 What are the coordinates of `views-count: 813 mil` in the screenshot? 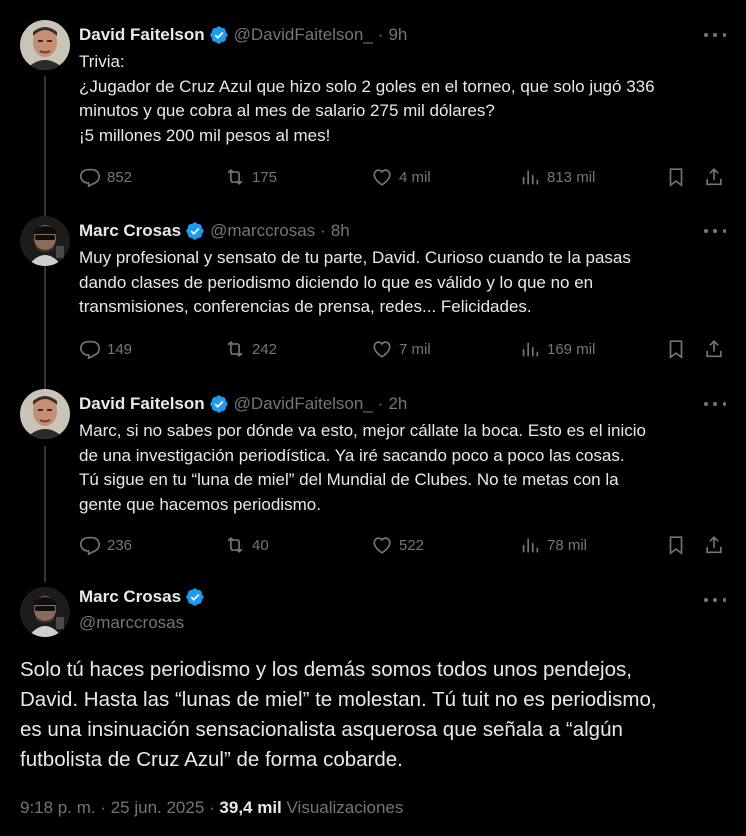 It's located at (571, 177).